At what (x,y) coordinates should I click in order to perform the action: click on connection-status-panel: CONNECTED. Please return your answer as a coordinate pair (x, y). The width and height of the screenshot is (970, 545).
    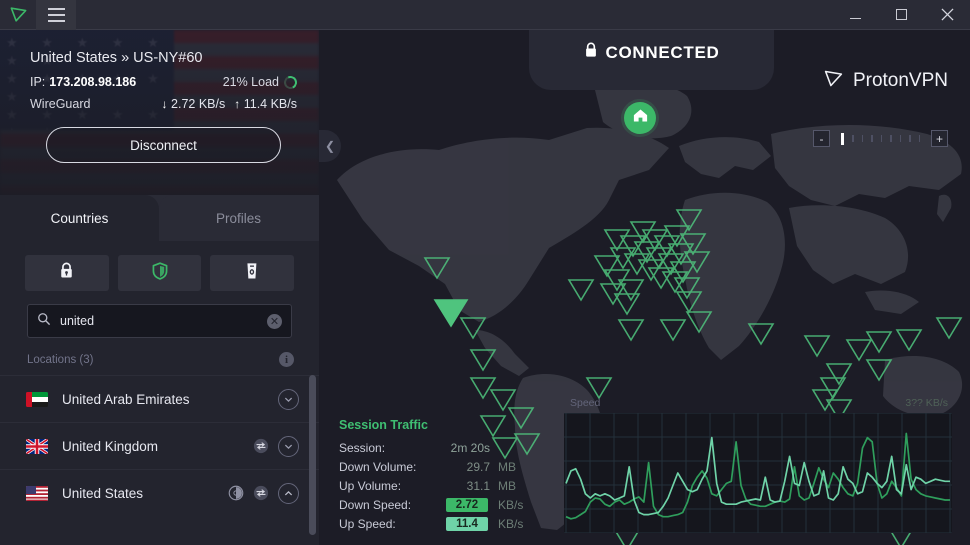
    Looking at the image, I should click on (651, 60).